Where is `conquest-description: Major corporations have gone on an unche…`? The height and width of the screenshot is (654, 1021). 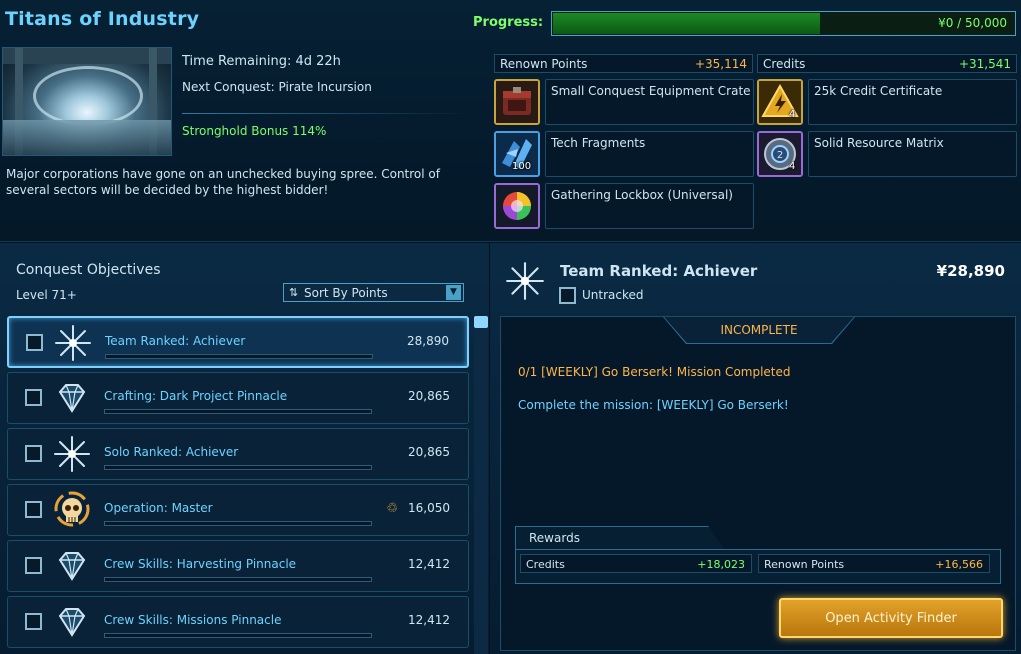
conquest-description: Major corporations have gone on an unche… is located at coordinates (223, 182).